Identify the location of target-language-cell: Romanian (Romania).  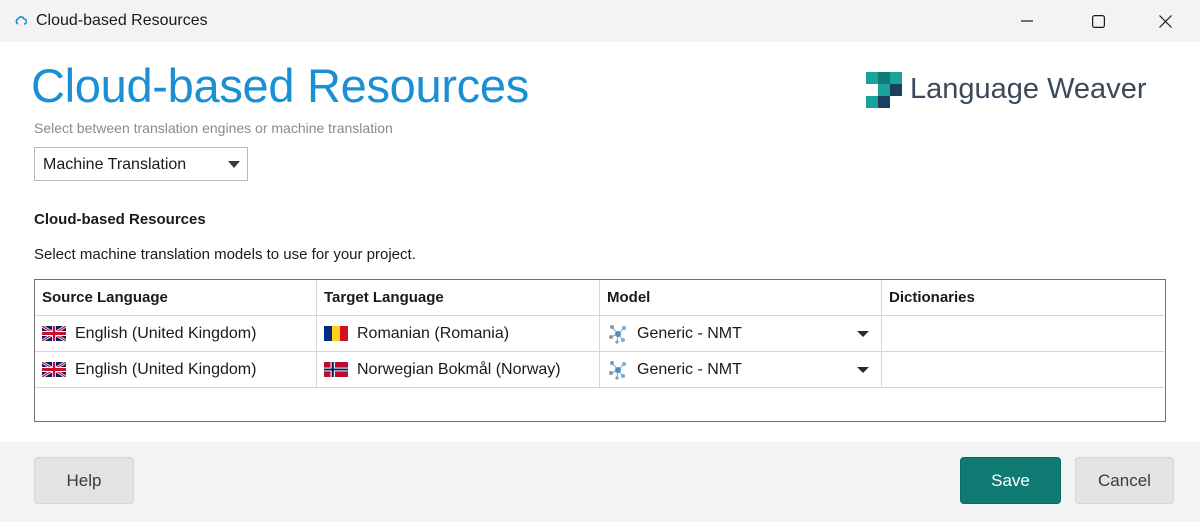
(458, 333).